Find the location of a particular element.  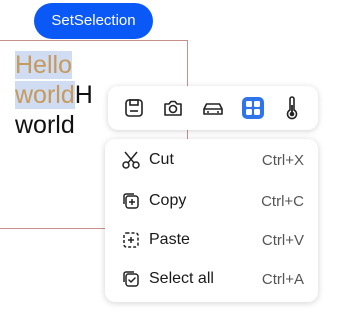

menu-item-paste: Paste Ctrl+V is located at coordinates (211, 240).